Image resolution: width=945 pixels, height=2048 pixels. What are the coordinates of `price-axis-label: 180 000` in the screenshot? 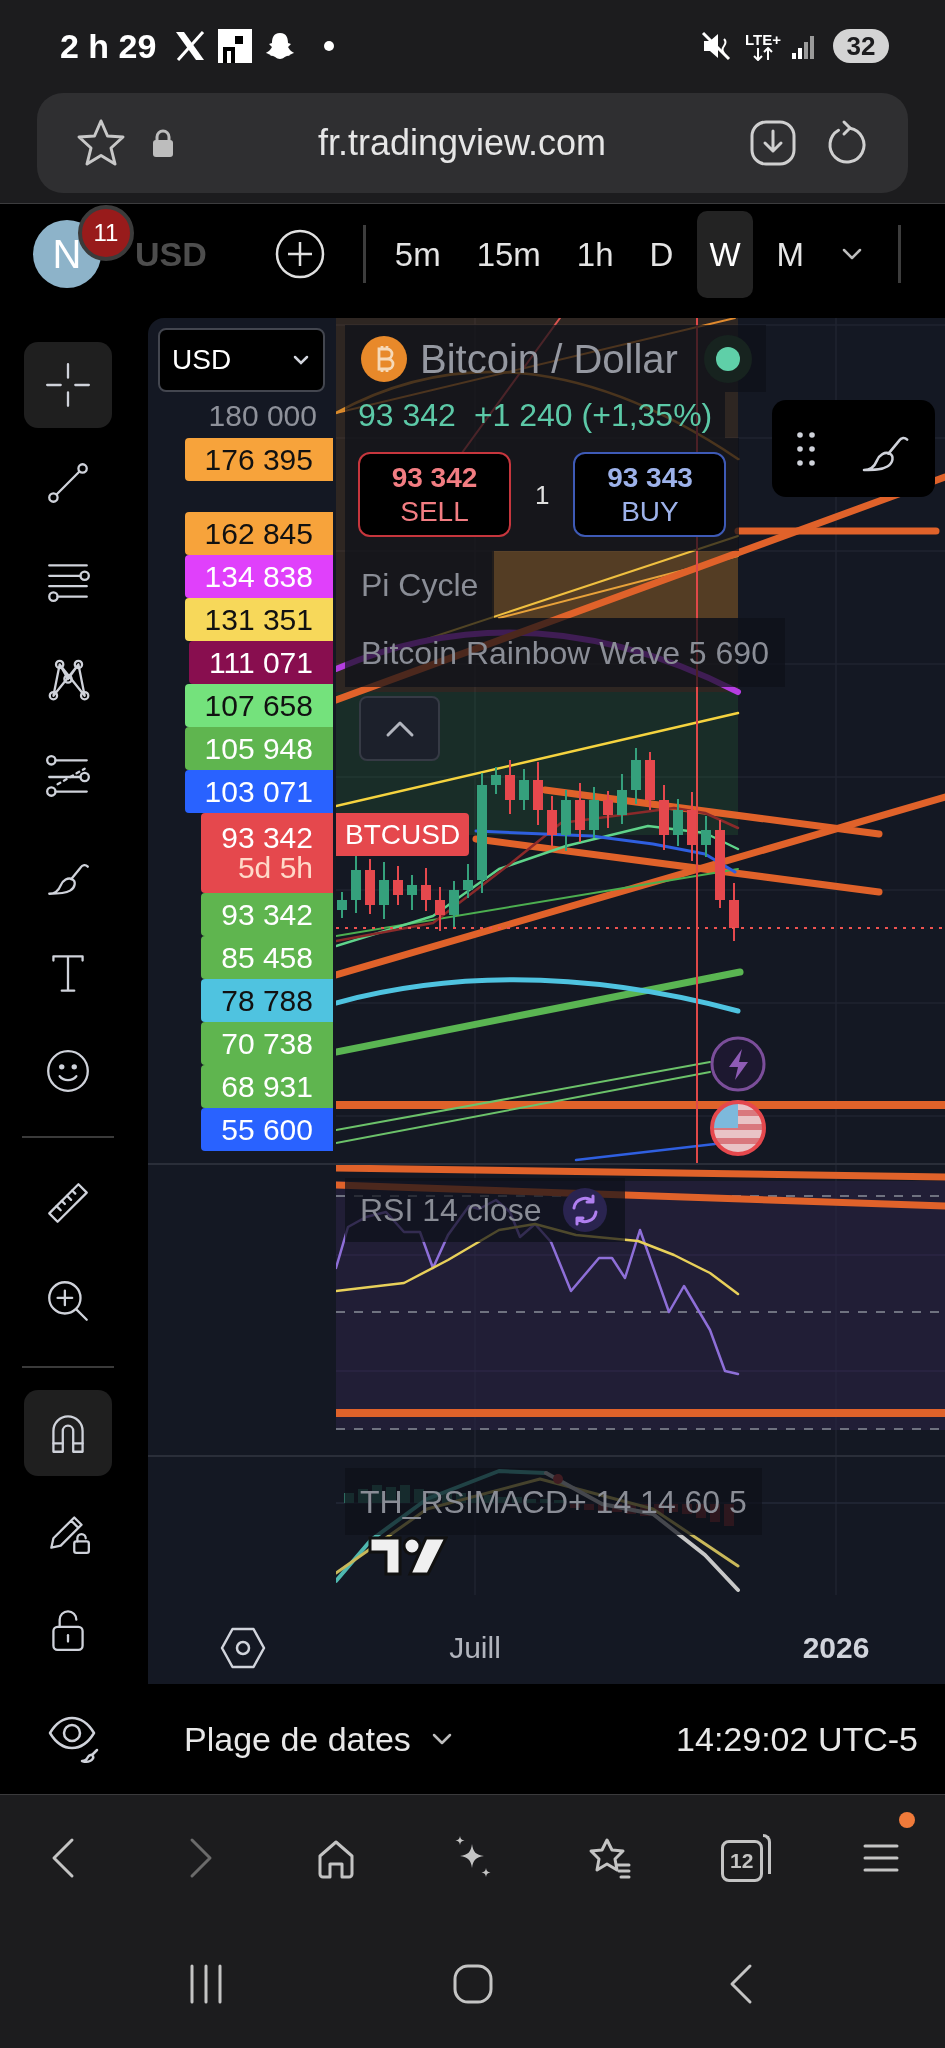 It's located at (262, 416).